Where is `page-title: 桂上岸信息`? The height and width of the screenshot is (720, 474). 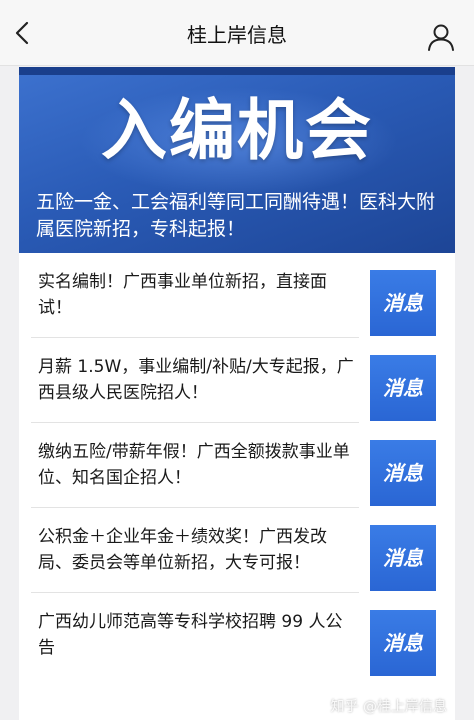
page-title: 桂上岸信息 is located at coordinates (237, 35).